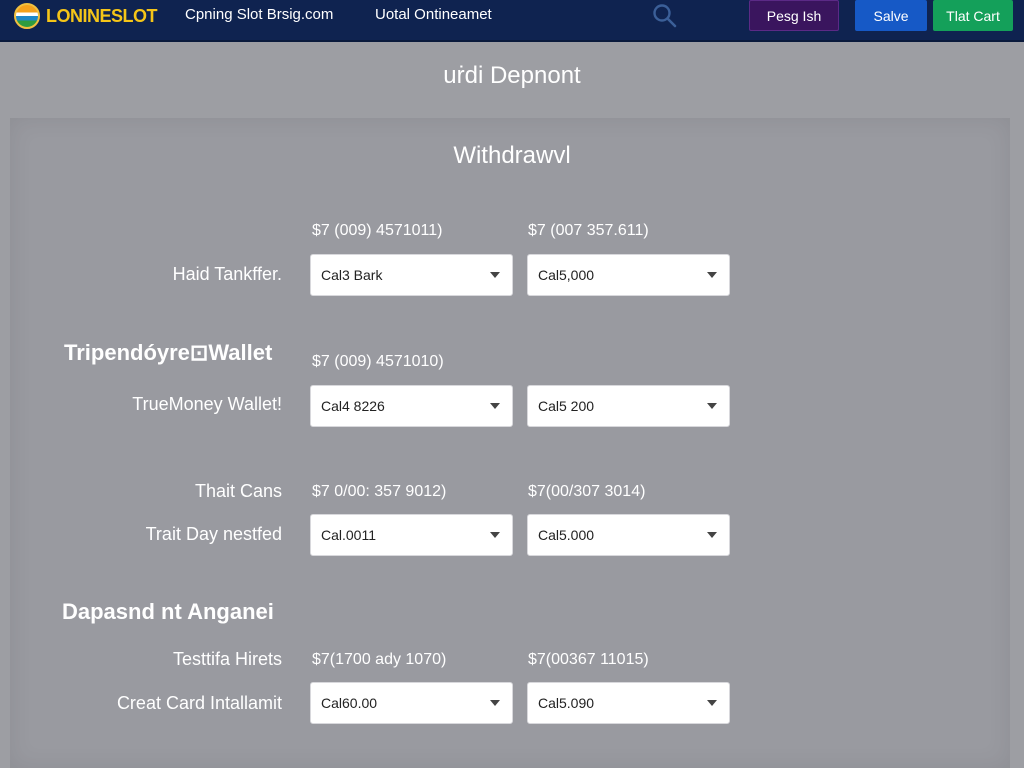 This screenshot has width=1024, height=768. I want to click on wallet-select: Cal4 8226, so click(411, 406).